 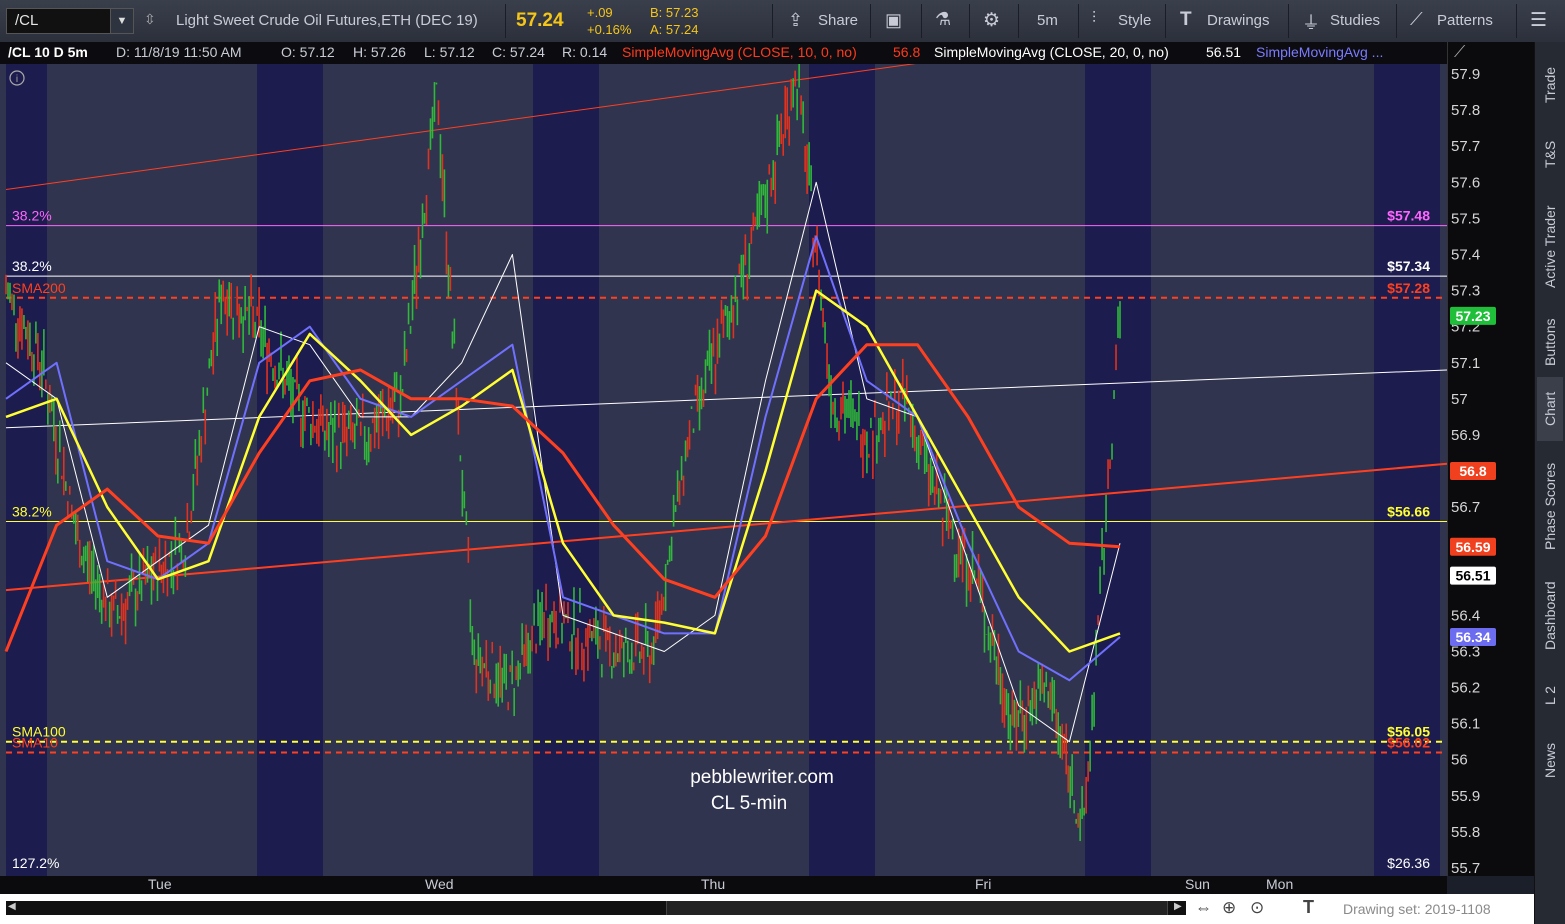 What do you see at coordinates (1134, 20) in the screenshot?
I see `style-button: Style` at bounding box center [1134, 20].